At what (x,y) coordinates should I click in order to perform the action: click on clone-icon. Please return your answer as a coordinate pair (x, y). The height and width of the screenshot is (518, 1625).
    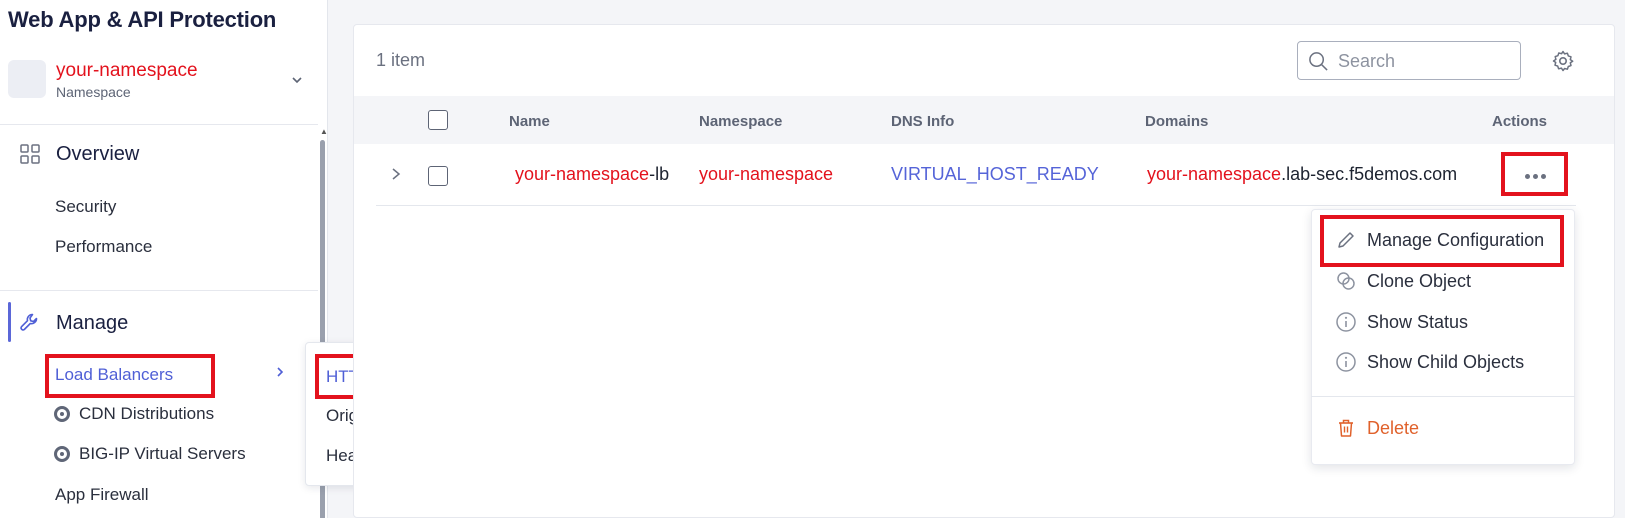
    Looking at the image, I should click on (1346, 281).